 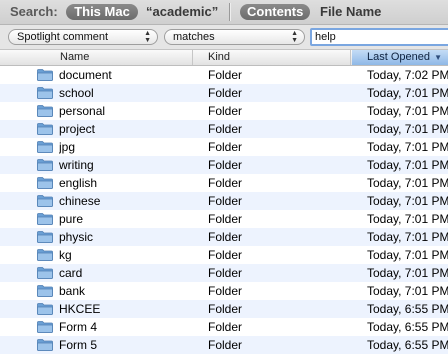 I want to click on attribute-popup-label: Spotlight comment, so click(x=63, y=37).